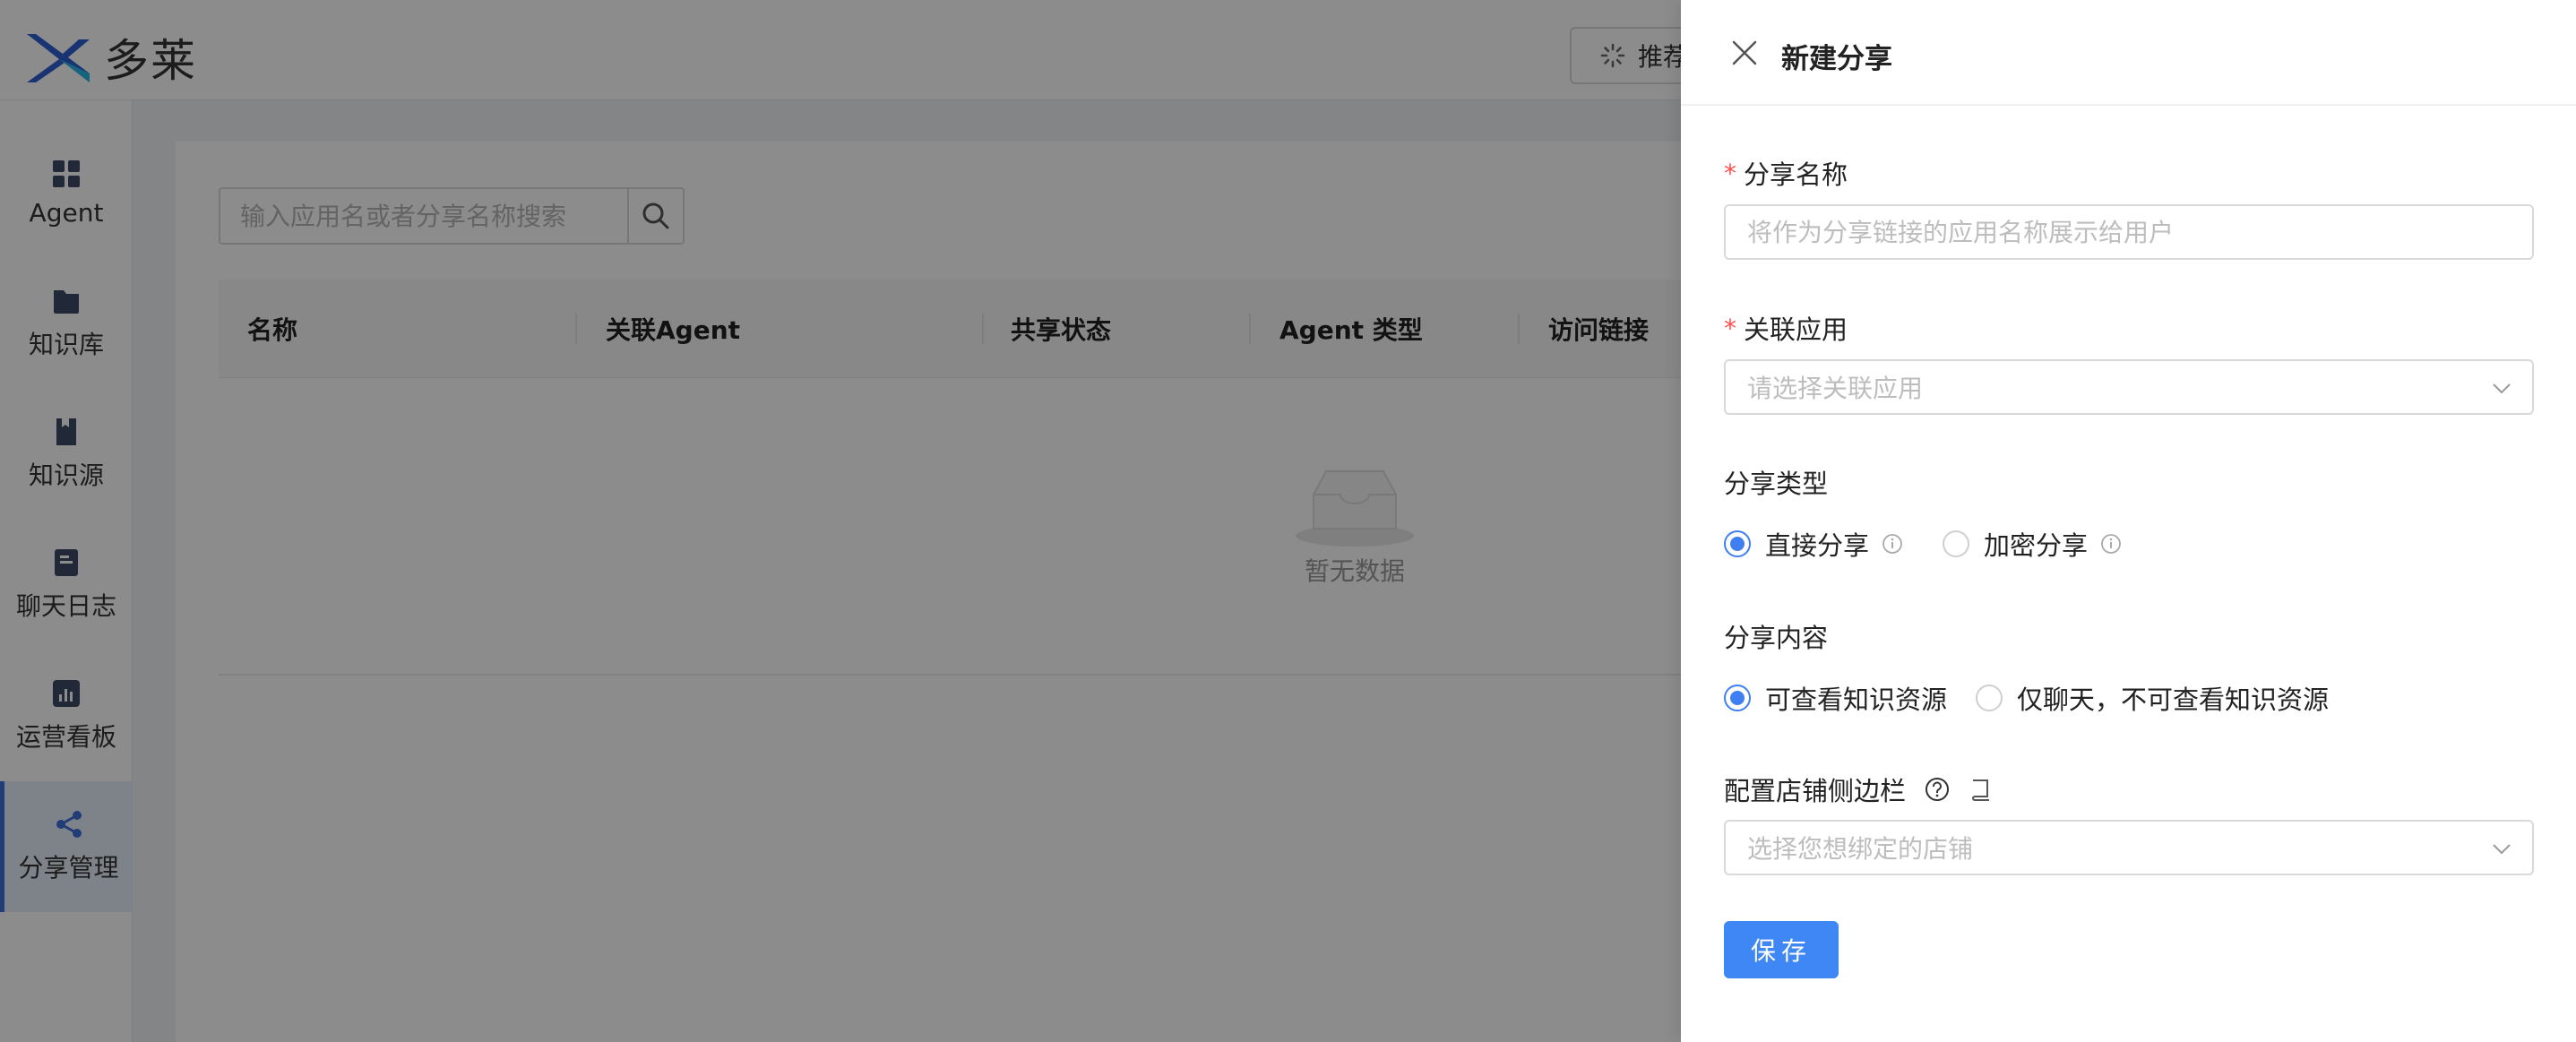 The image size is (2576, 1042). I want to click on share-name-label: 分享名称, so click(1796, 175).